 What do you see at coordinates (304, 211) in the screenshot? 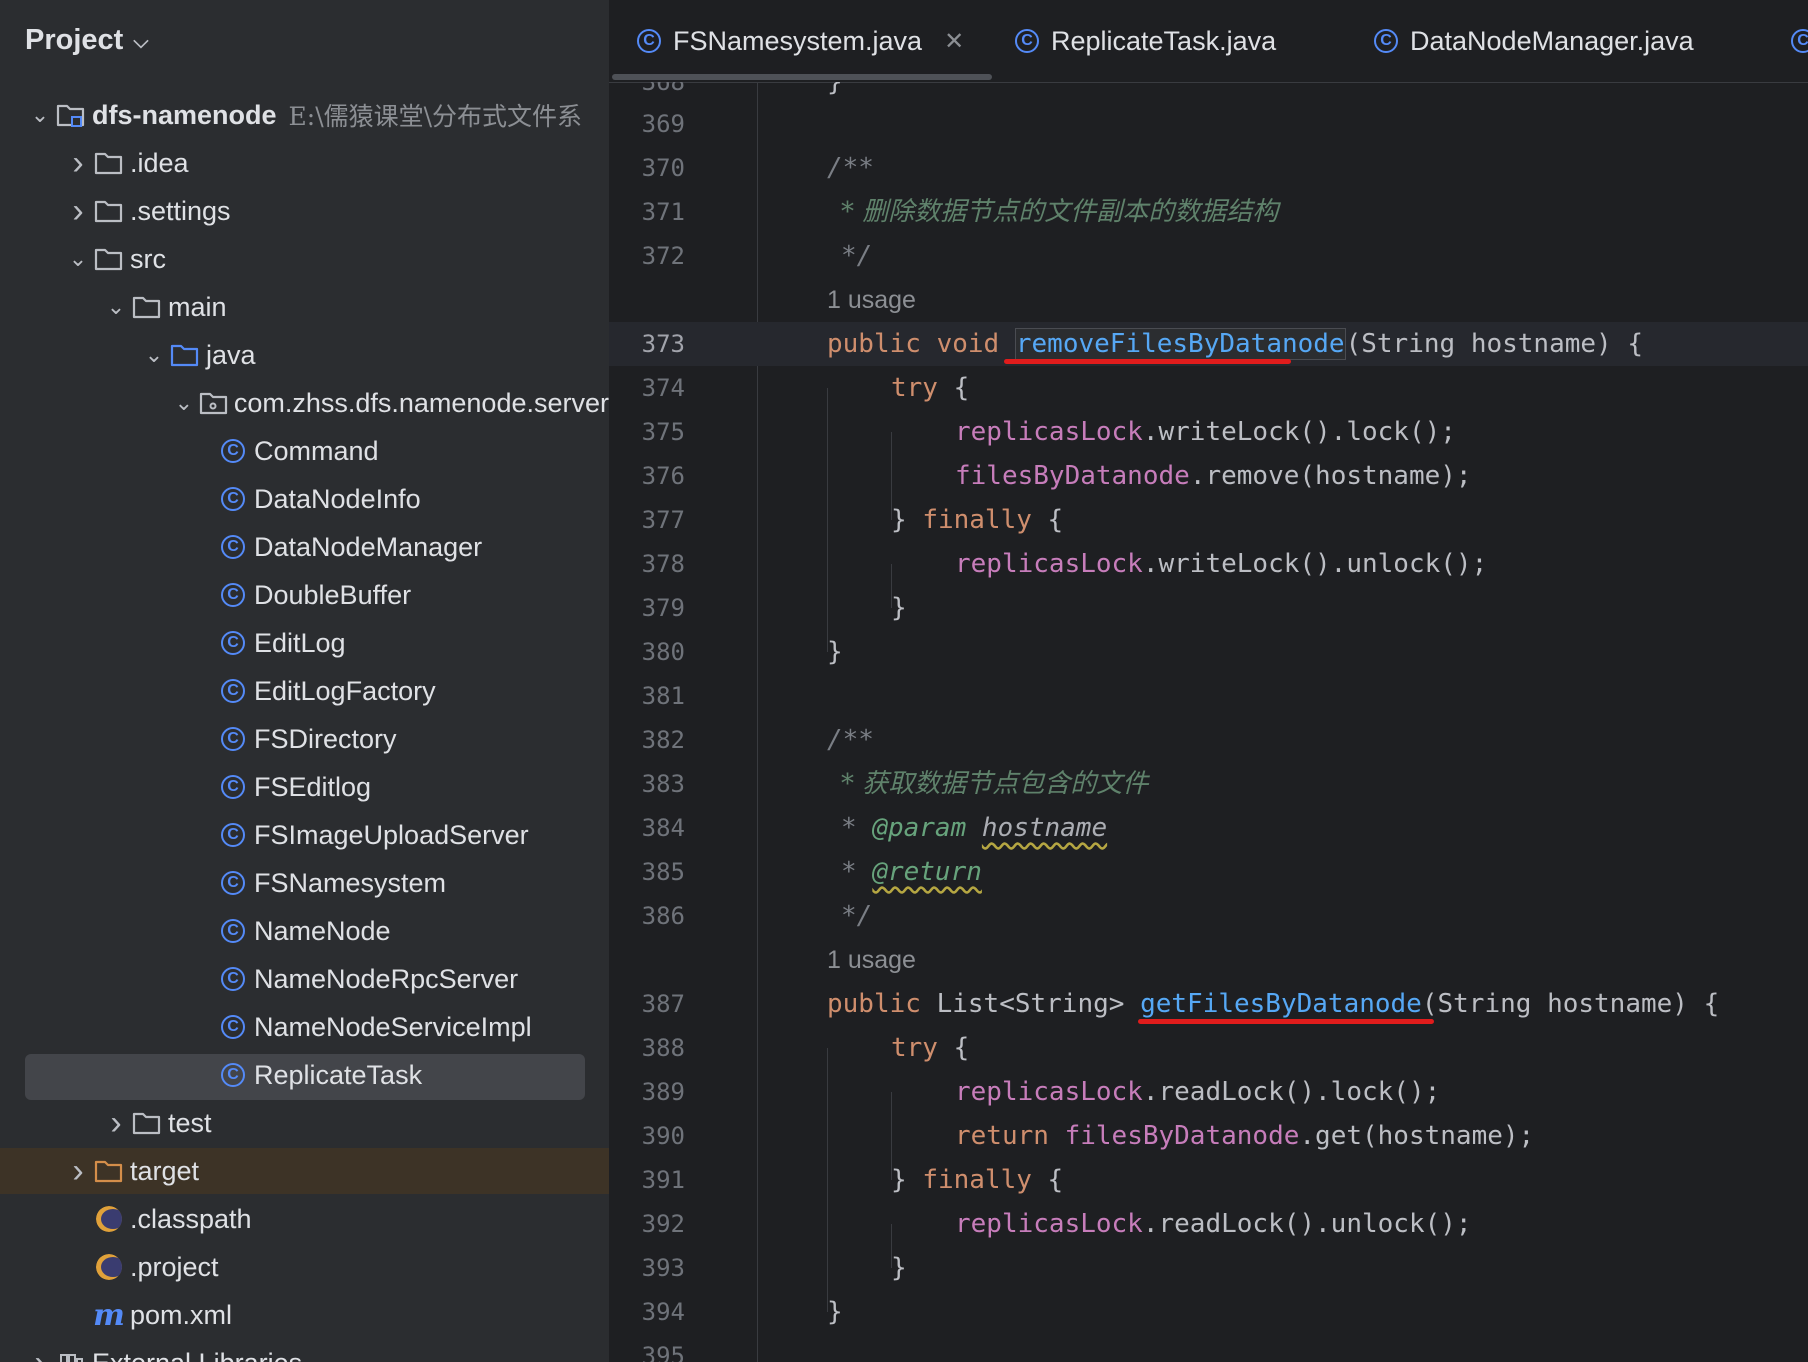
I see `tree-item-settings: › .settings` at bounding box center [304, 211].